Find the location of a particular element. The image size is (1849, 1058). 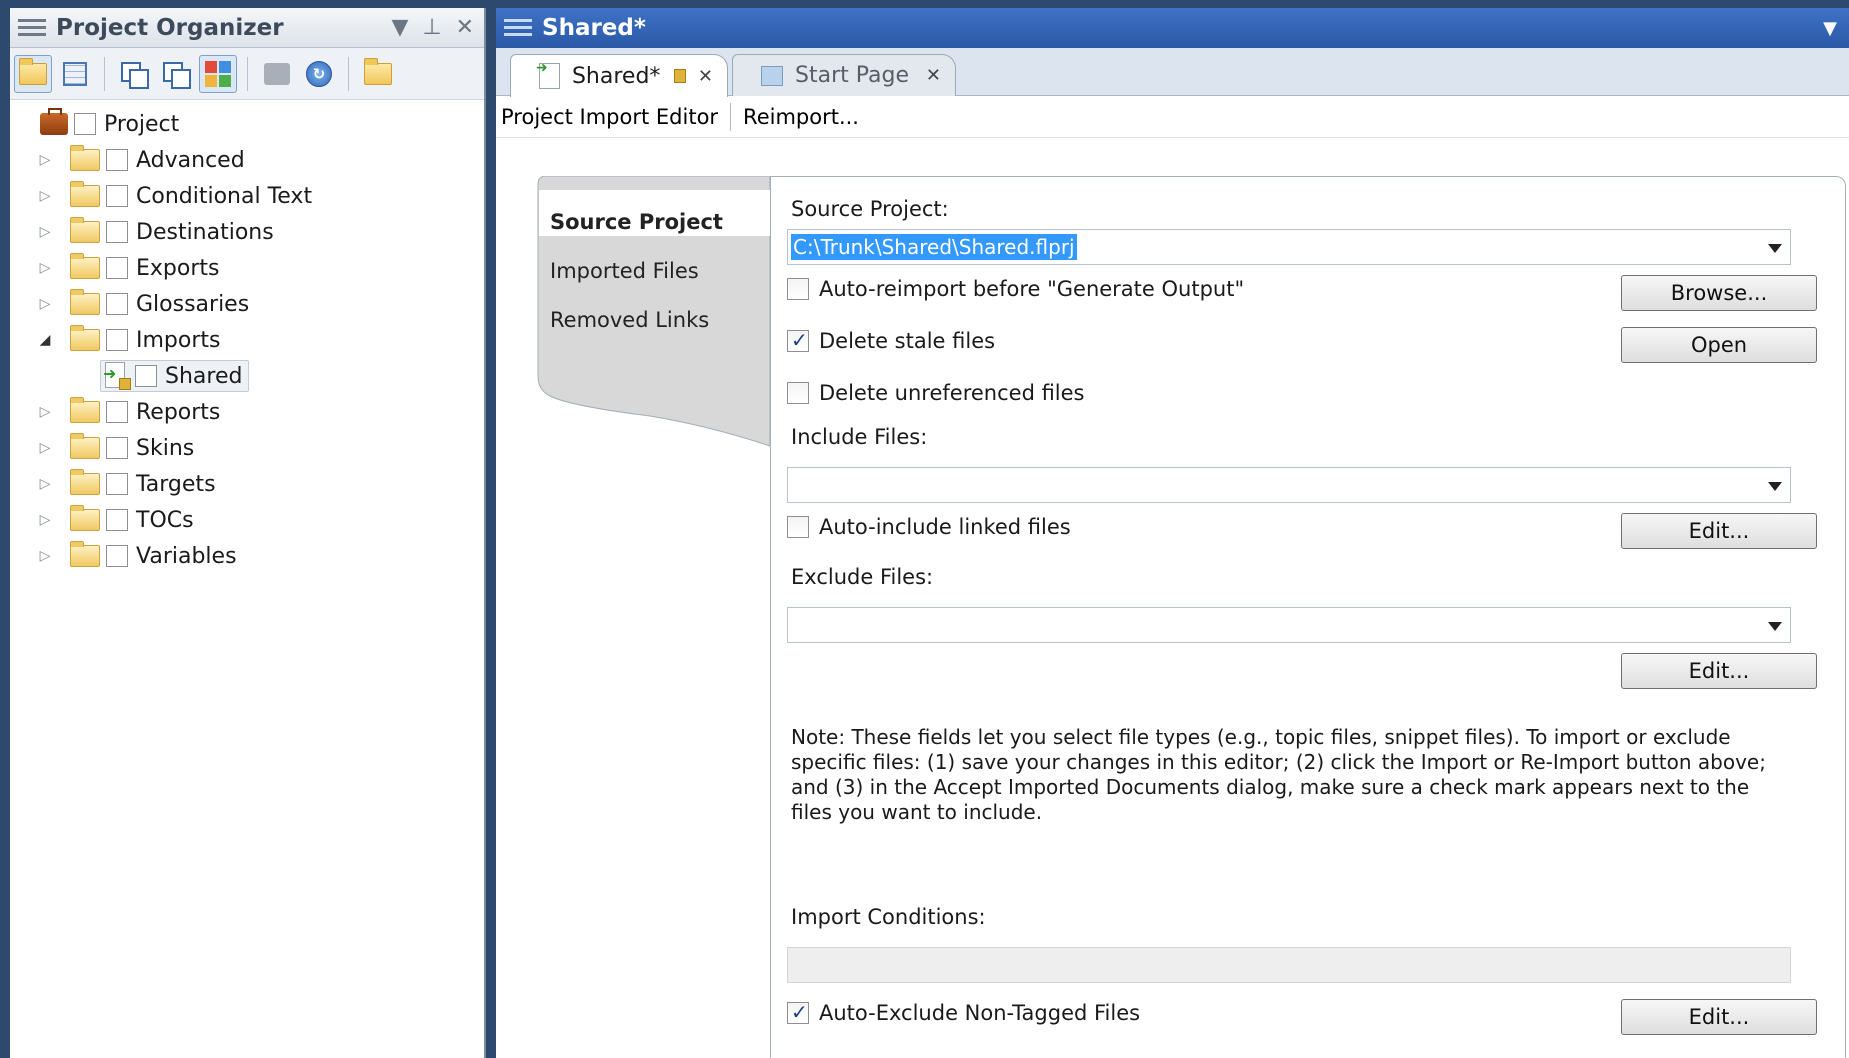

side-tab-removed-links: Removed Links is located at coordinates (629, 320).